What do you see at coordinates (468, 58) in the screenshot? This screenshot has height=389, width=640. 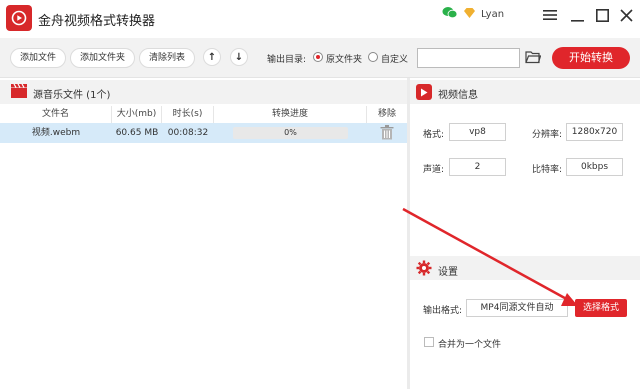 I see `output-path-input` at bounding box center [468, 58].